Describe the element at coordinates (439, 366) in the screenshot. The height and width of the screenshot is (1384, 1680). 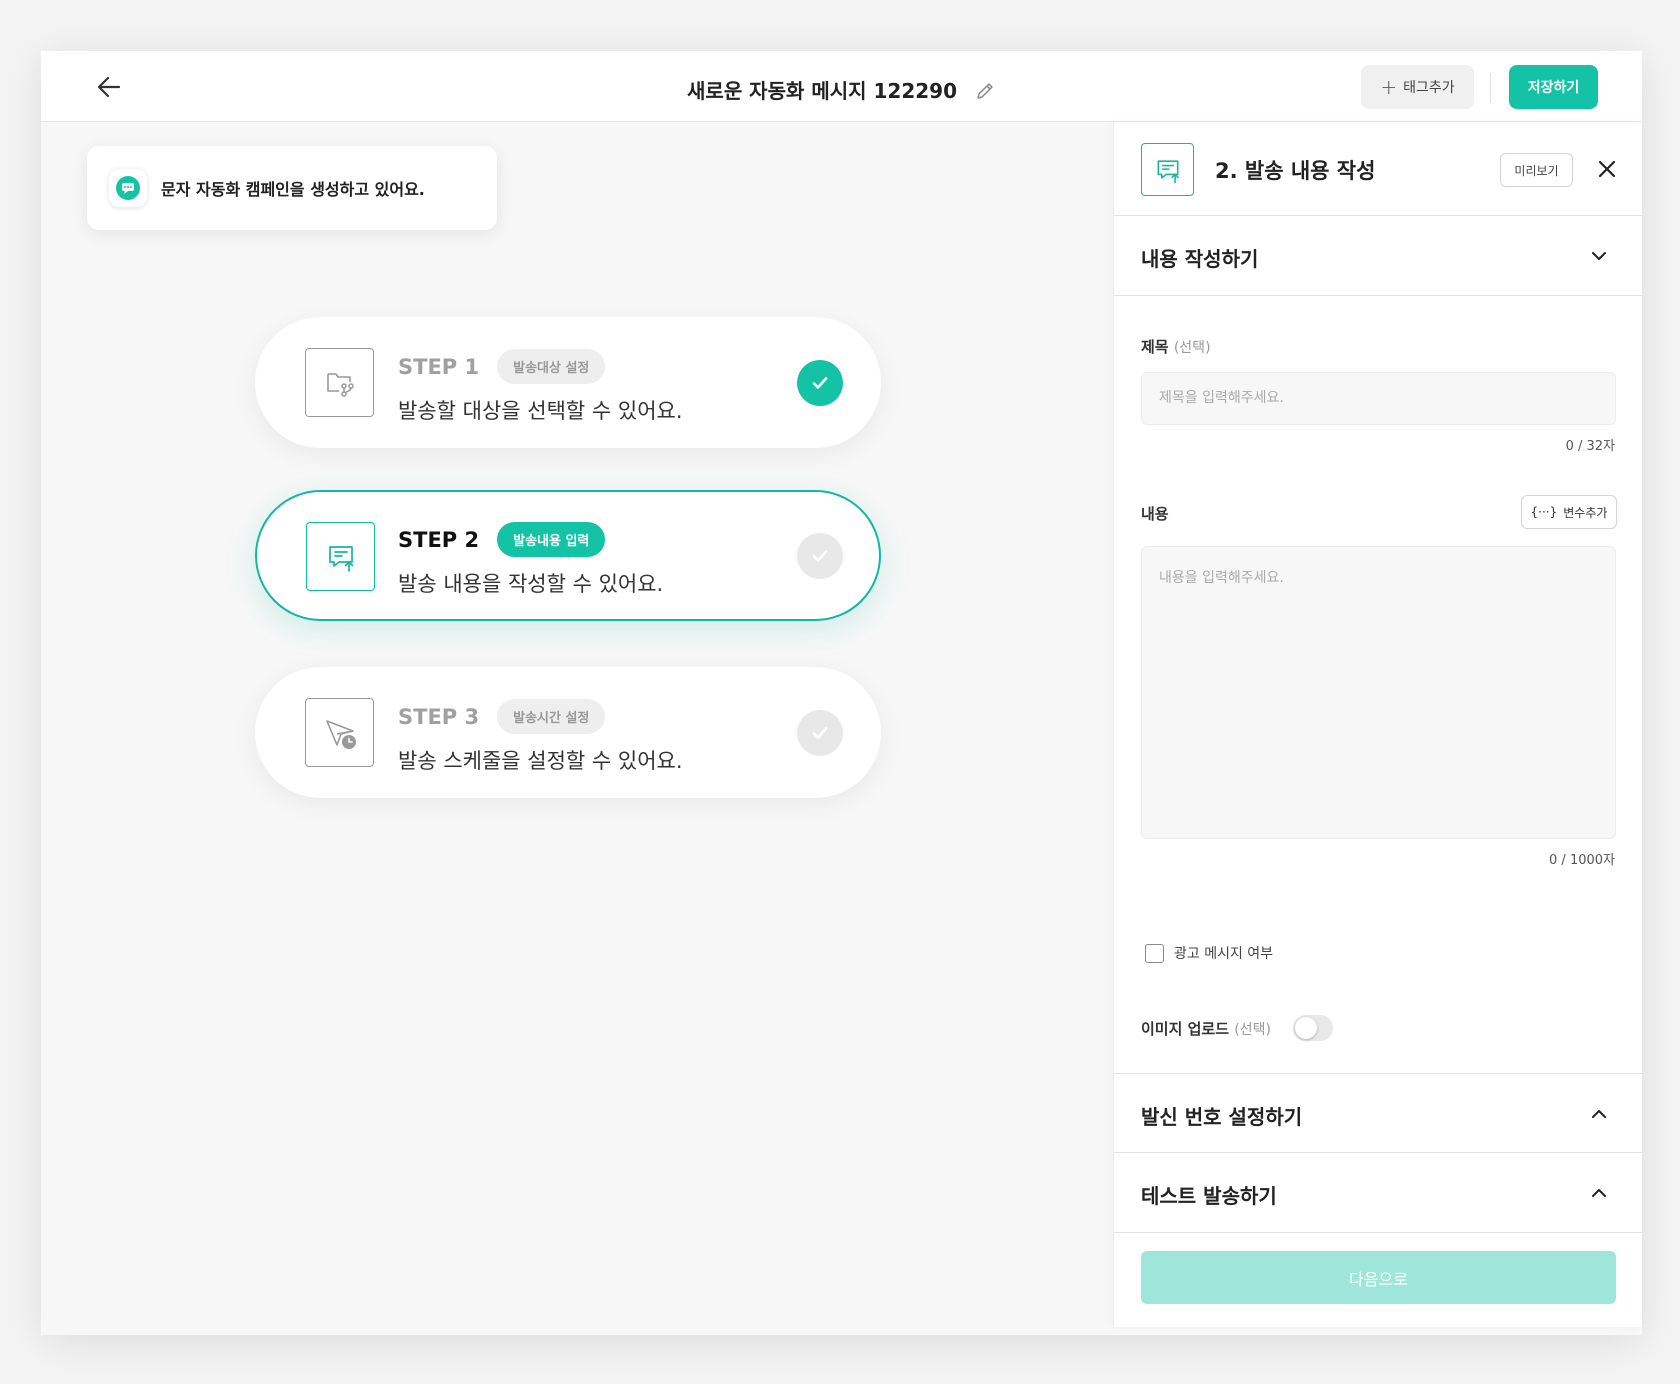
I see `step-label: STEP 1` at that location.